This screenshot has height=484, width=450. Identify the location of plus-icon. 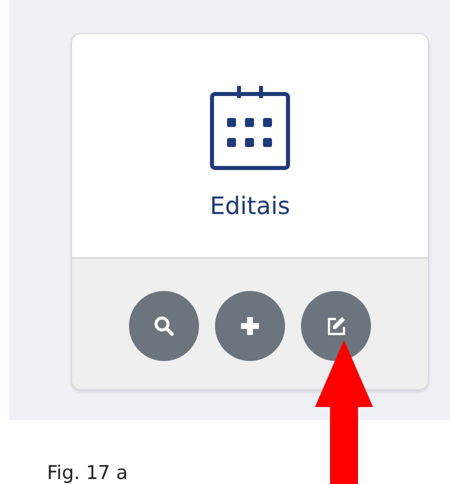
(250, 326).